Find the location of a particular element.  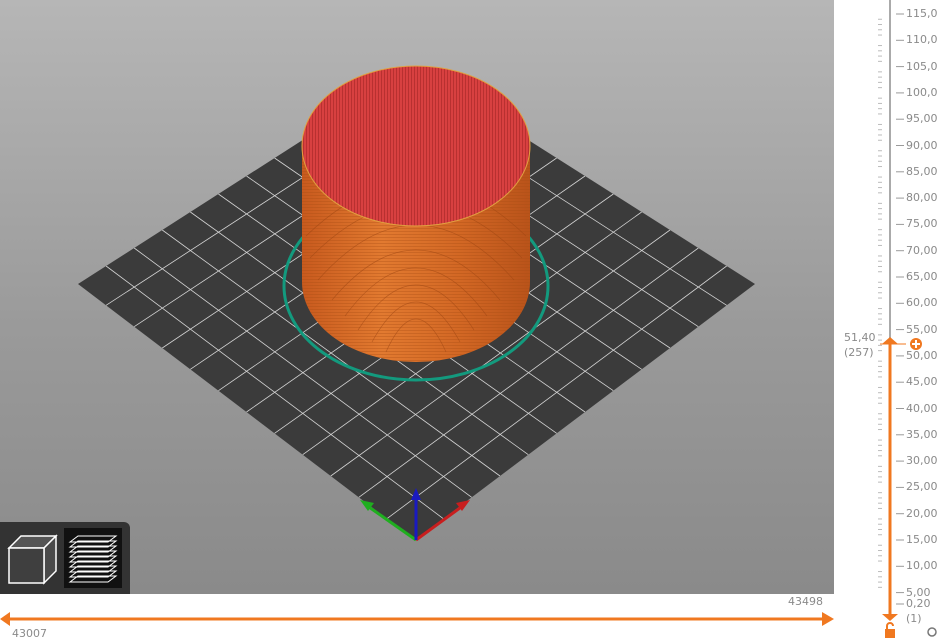

right-thumb is located at coordinates (828, 619).